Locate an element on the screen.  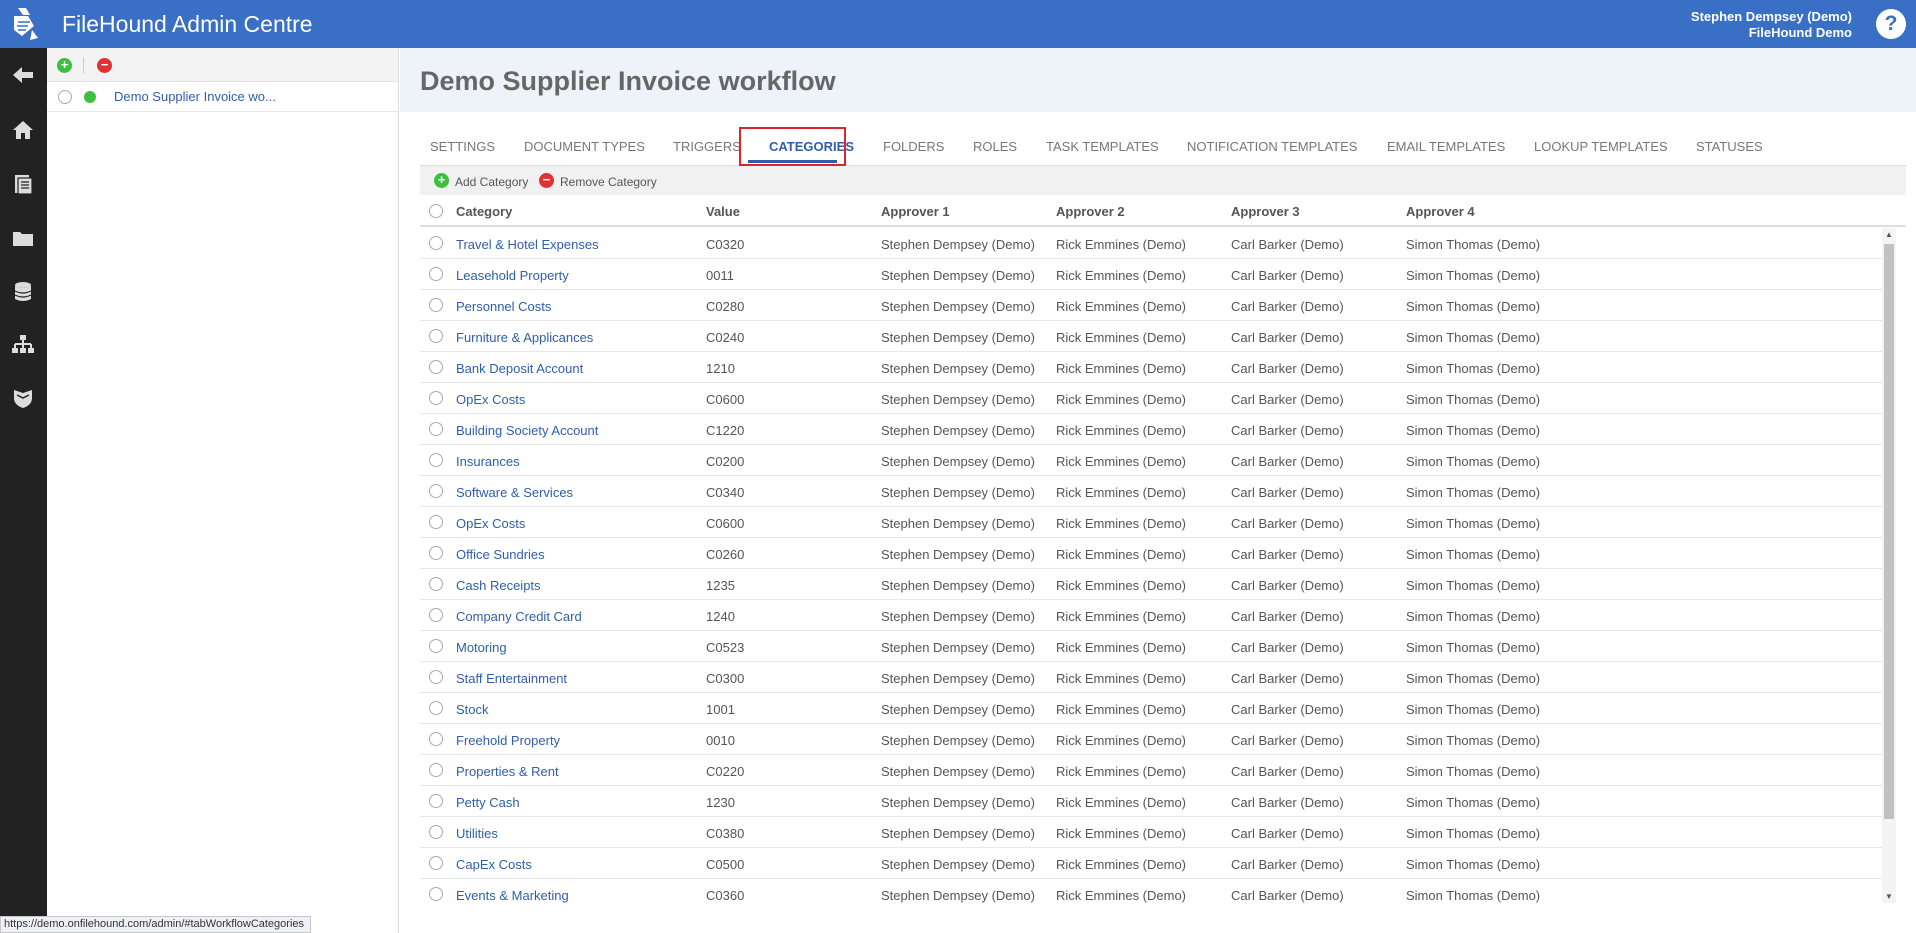
cell-category: Company Credit Card is located at coordinates (519, 616).